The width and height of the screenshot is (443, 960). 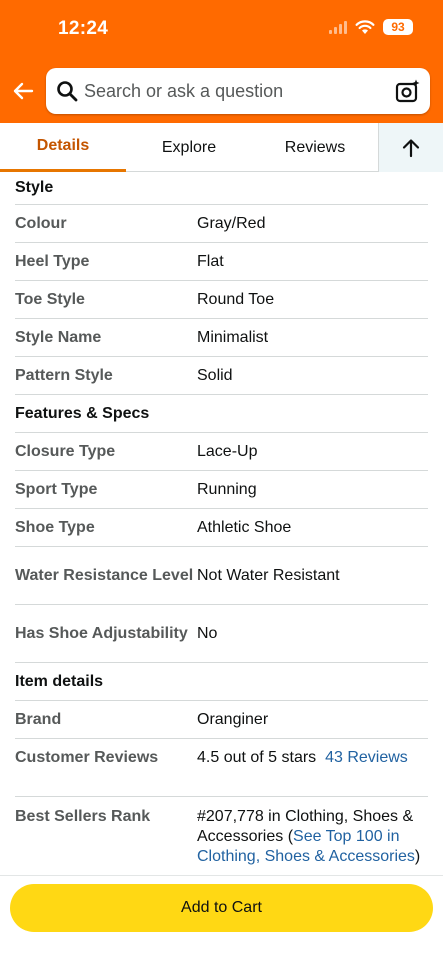 I want to click on detail-key: Heel Type, so click(x=52, y=261).